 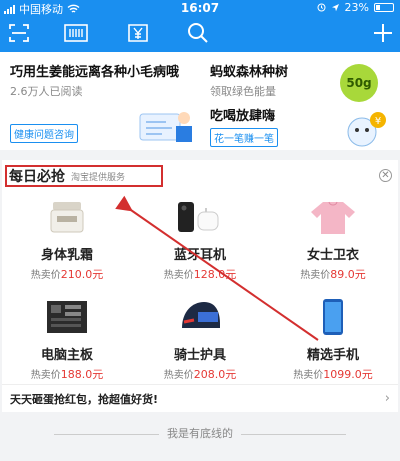 I want to click on product-price: 热卖价210.0元, so click(x=67, y=274).